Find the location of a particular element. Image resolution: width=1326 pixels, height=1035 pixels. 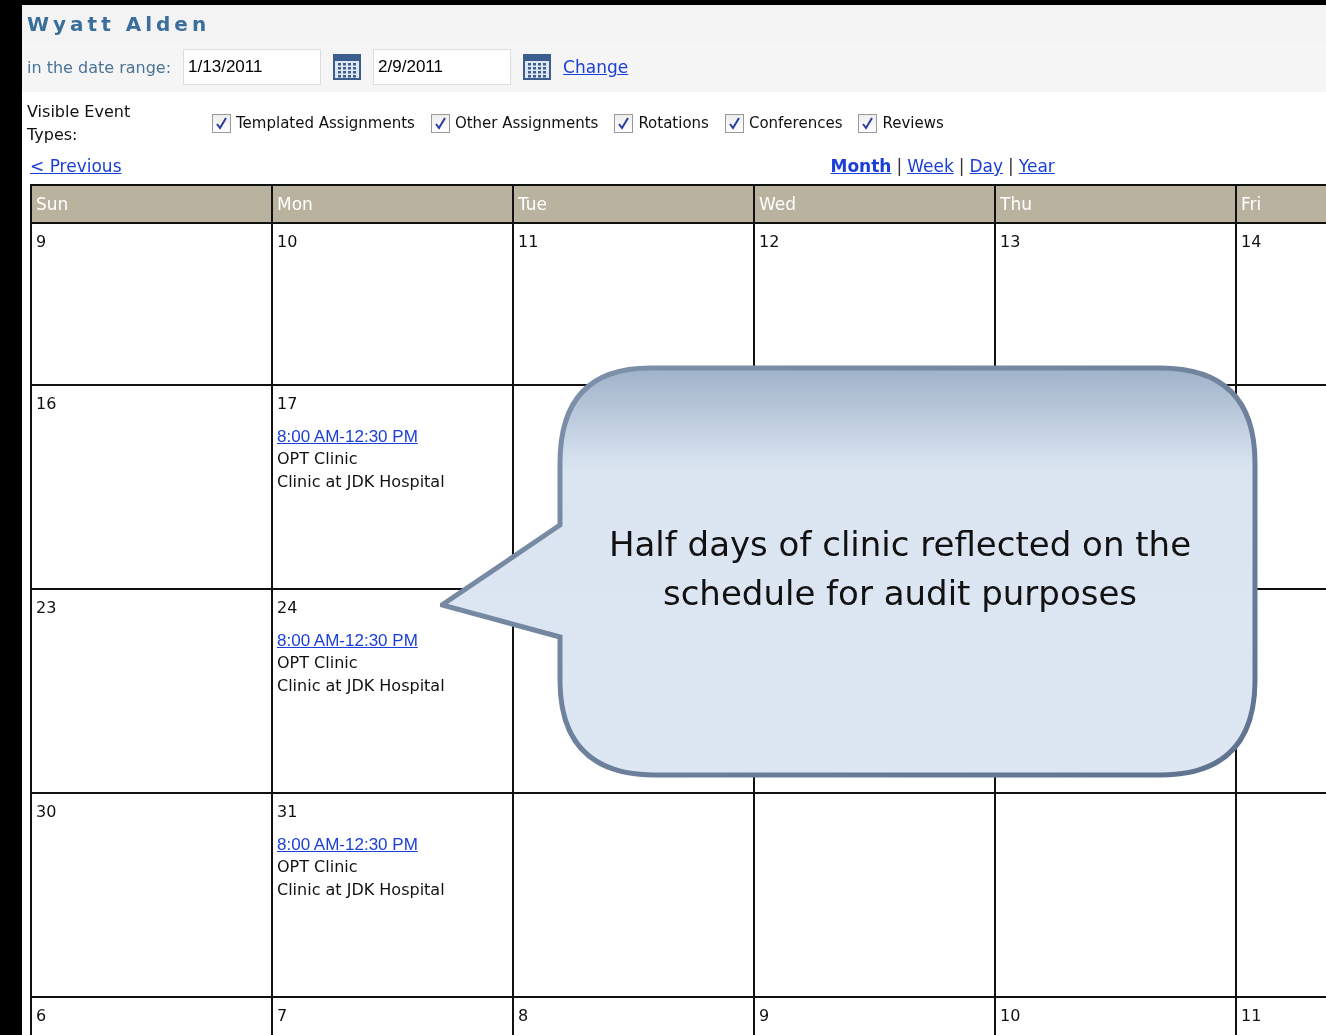

day-number: 31 is located at coordinates (287, 811).